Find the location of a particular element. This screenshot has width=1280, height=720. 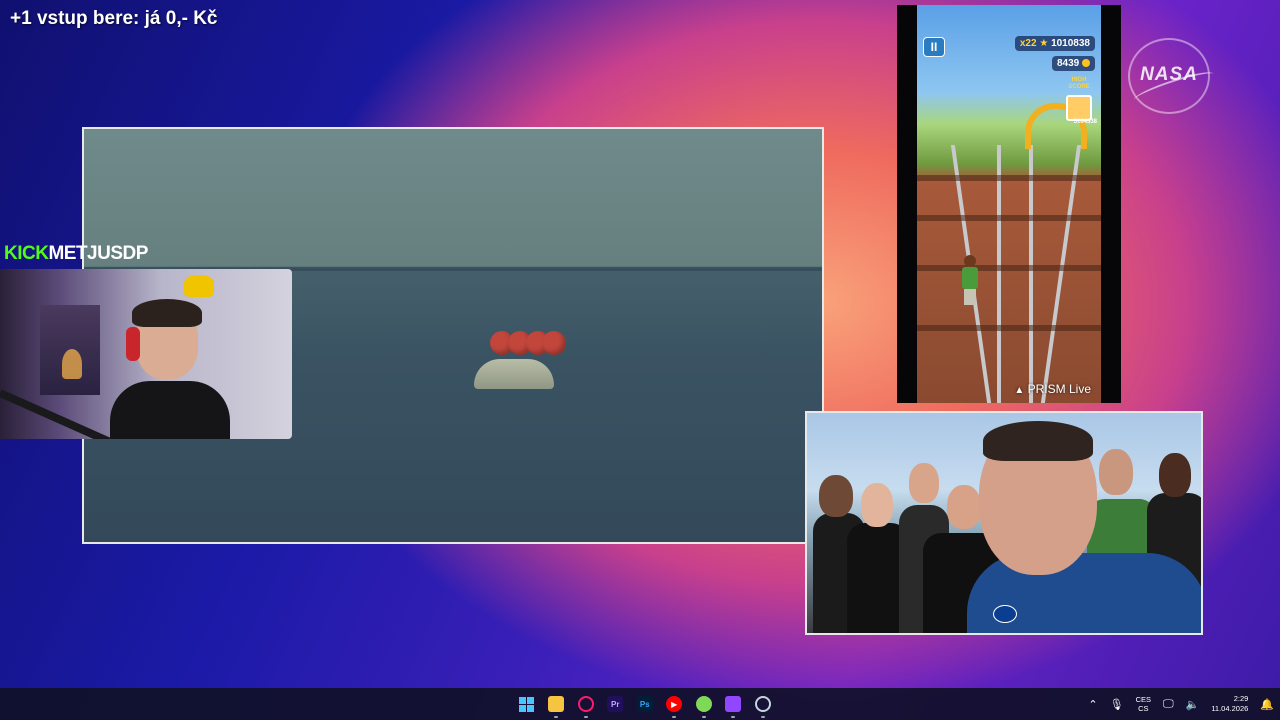

language-code: CES is located at coordinates (1143, 699).